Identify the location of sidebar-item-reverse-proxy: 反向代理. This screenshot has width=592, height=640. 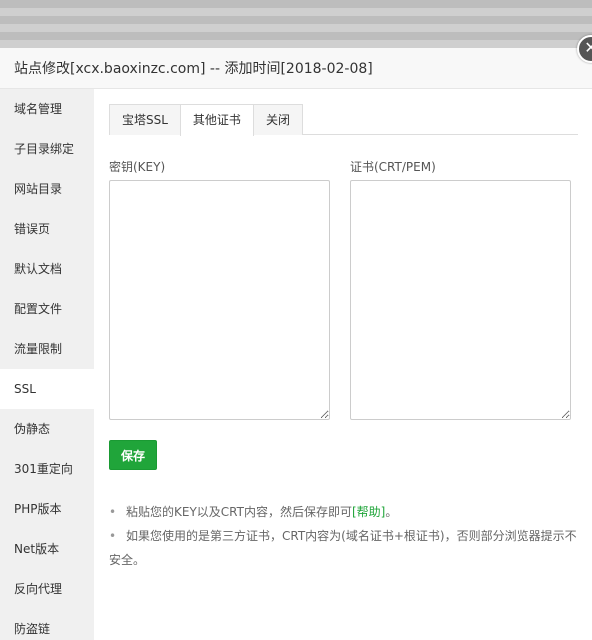
(47, 589).